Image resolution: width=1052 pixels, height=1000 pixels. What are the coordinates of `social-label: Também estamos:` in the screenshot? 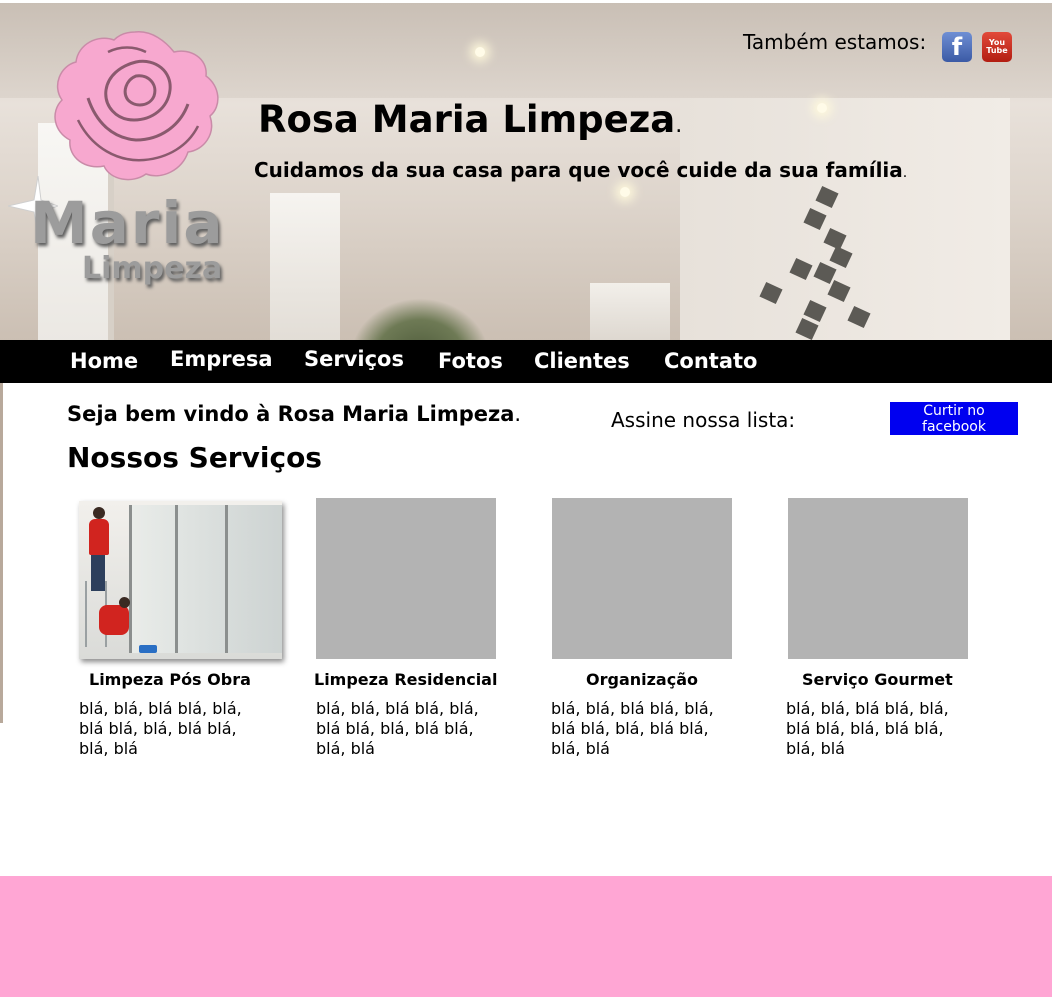 It's located at (835, 42).